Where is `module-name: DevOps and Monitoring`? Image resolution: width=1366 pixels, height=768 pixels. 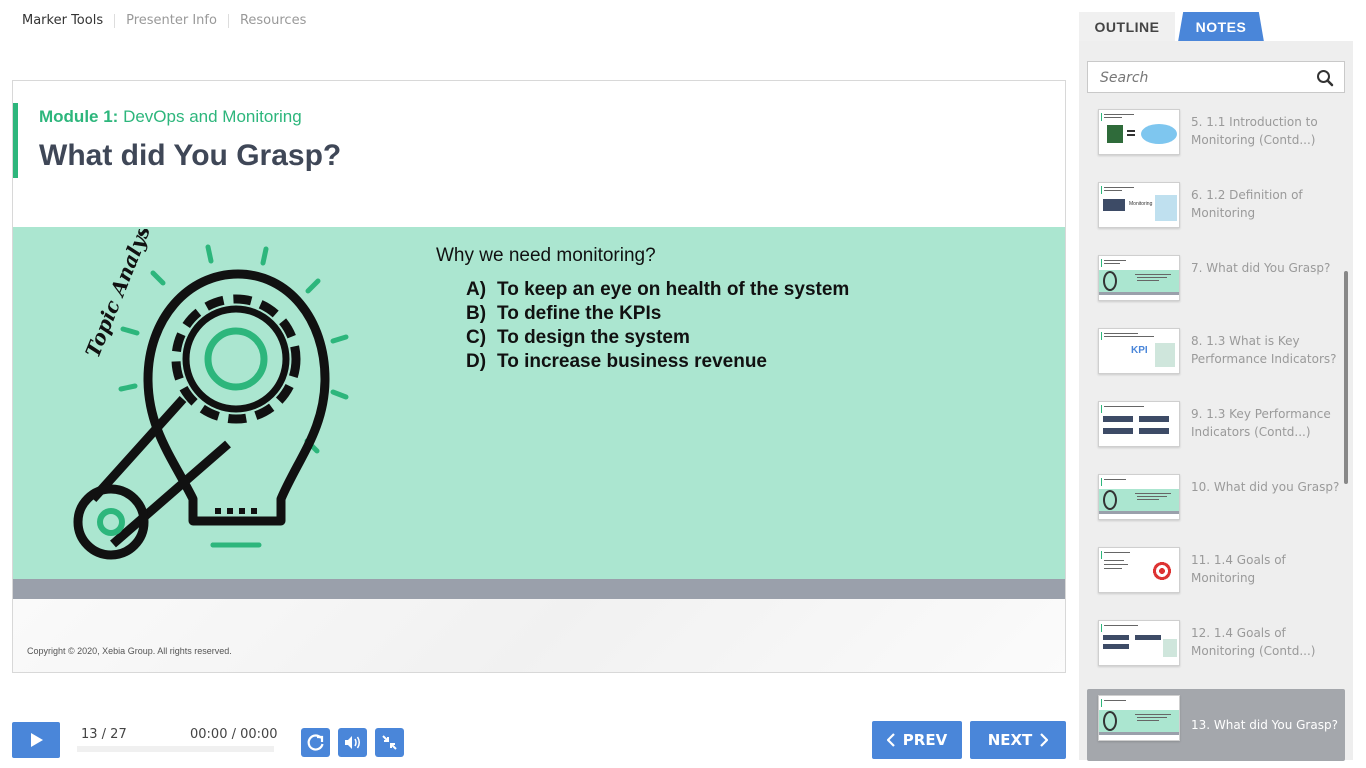
module-name: DevOps and Monitoring is located at coordinates (212, 116).